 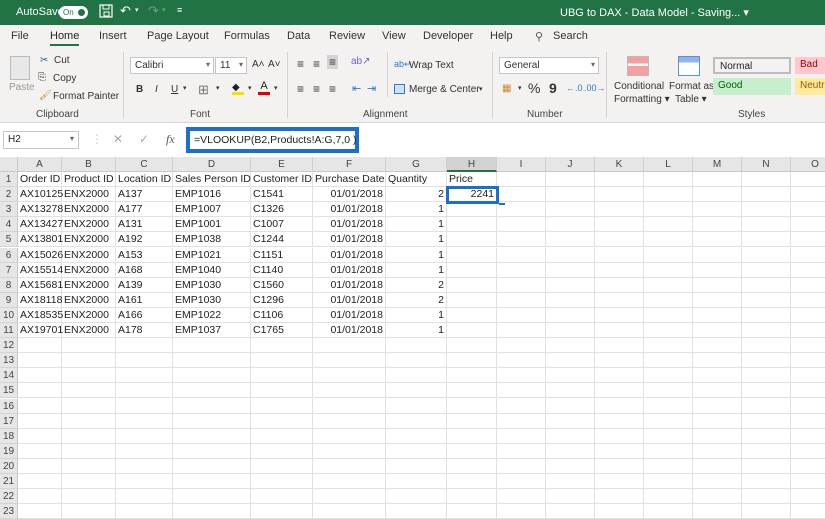 What do you see at coordinates (89, 164) in the screenshot?
I see `column-header-b: B` at bounding box center [89, 164].